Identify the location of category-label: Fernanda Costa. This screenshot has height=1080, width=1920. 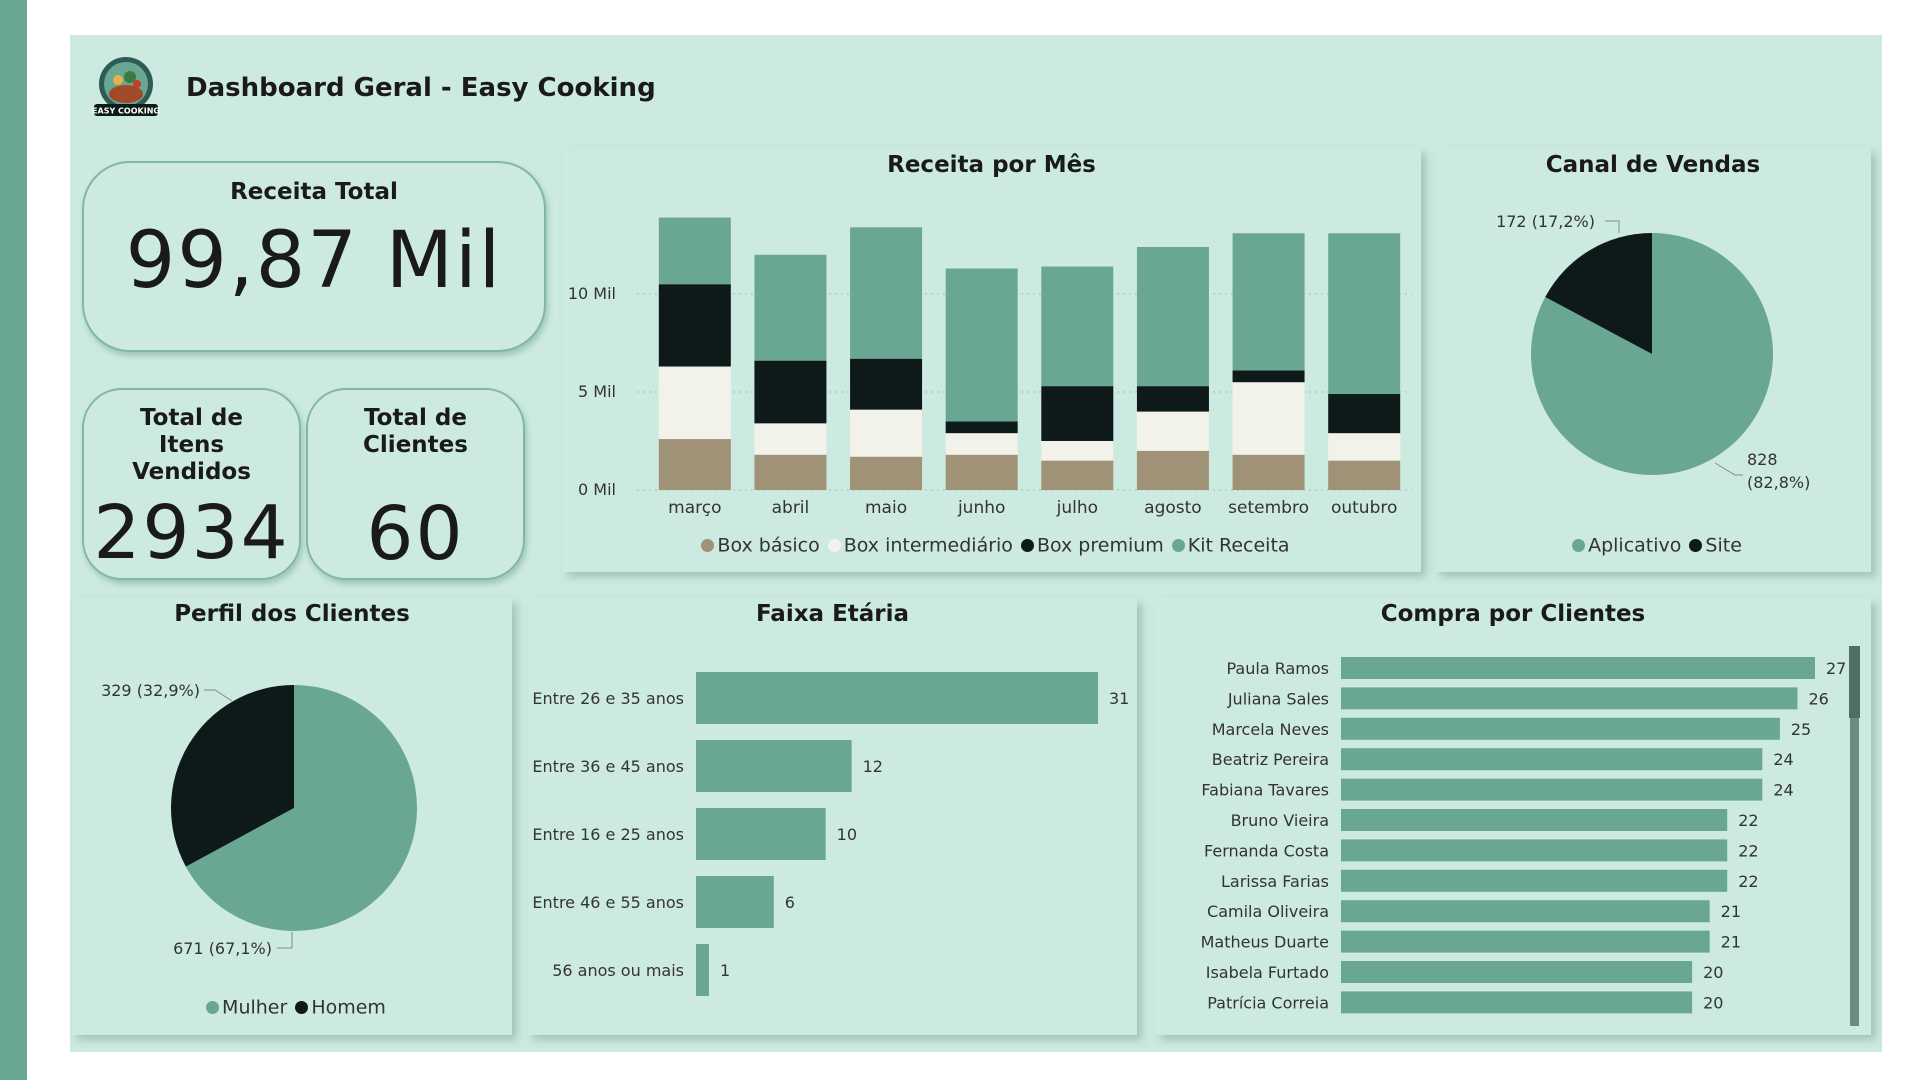
(1266, 850).